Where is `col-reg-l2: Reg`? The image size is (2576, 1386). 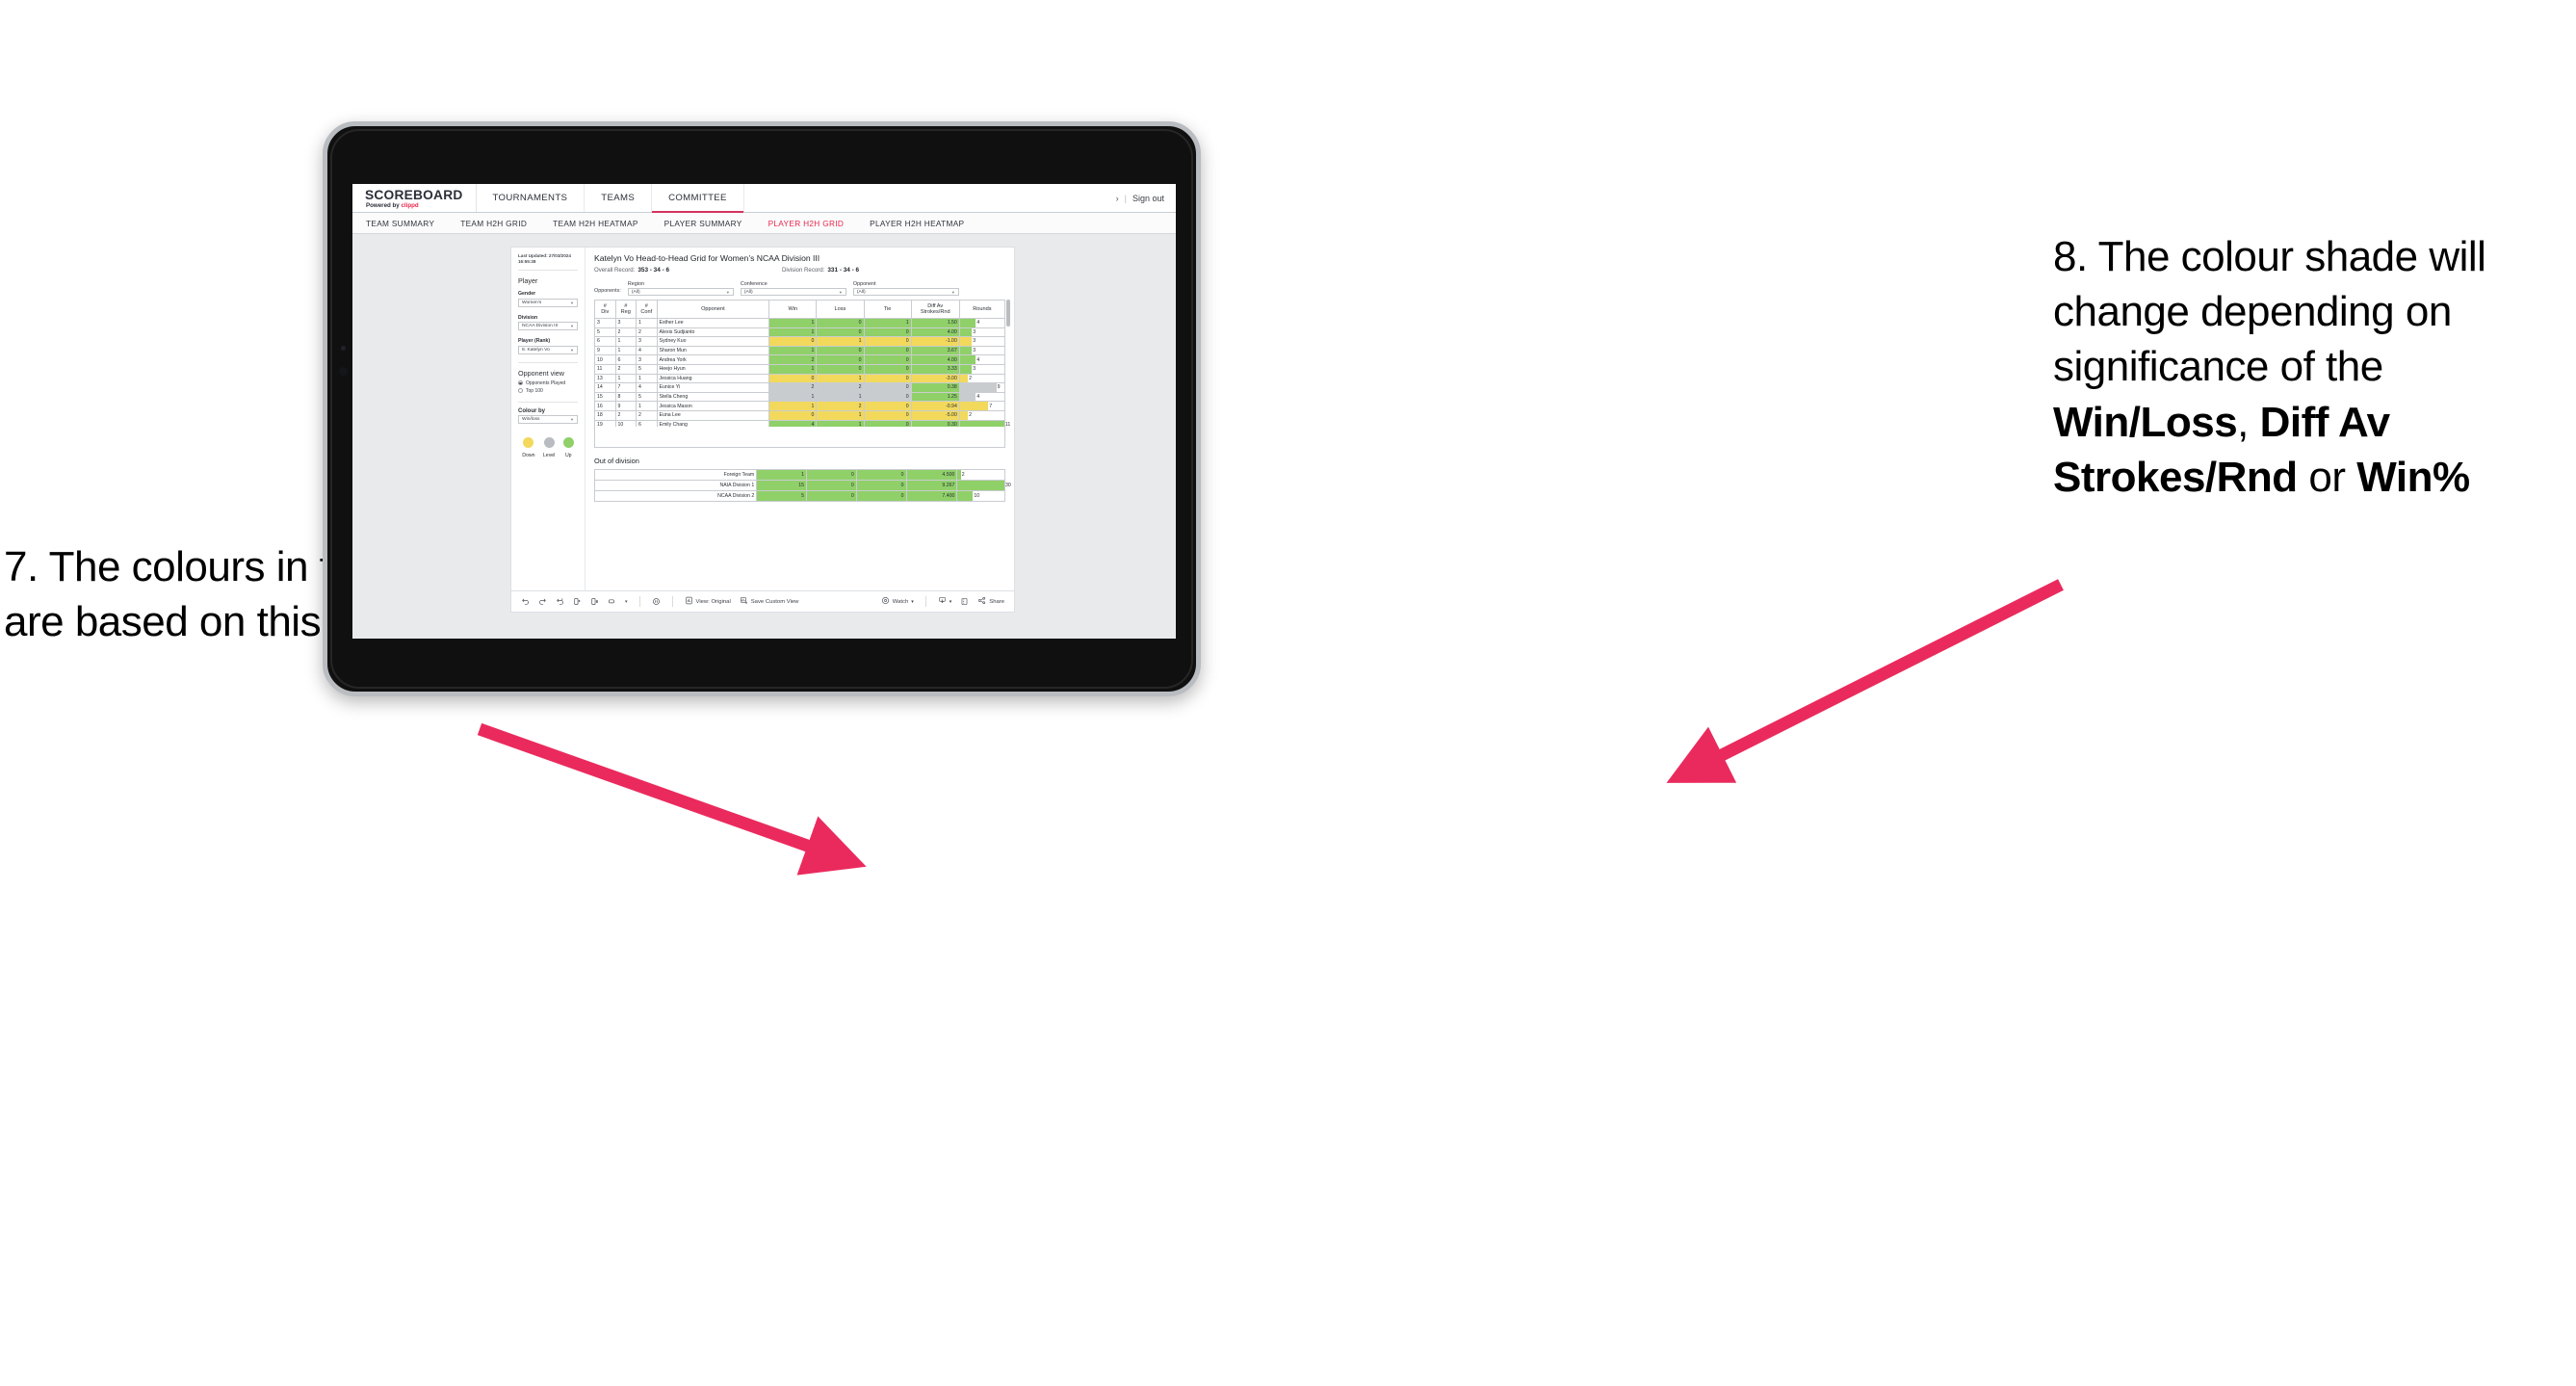
col-reg-l2: Reg is located at coordinates (625, 312).